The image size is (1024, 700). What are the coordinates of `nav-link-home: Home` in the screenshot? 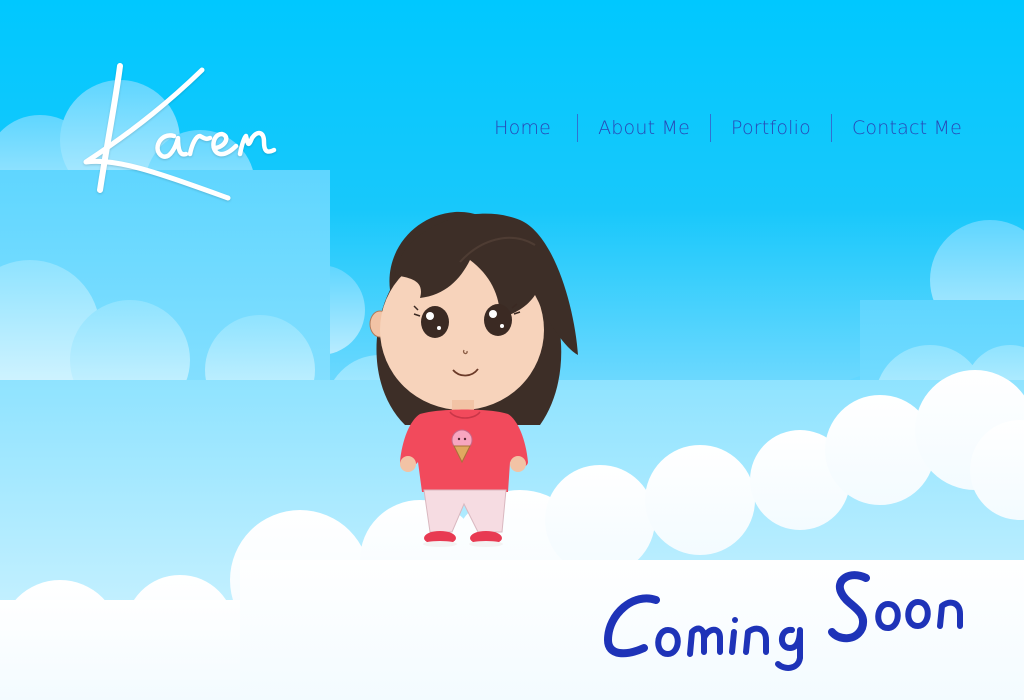 It's located at (522, 128).